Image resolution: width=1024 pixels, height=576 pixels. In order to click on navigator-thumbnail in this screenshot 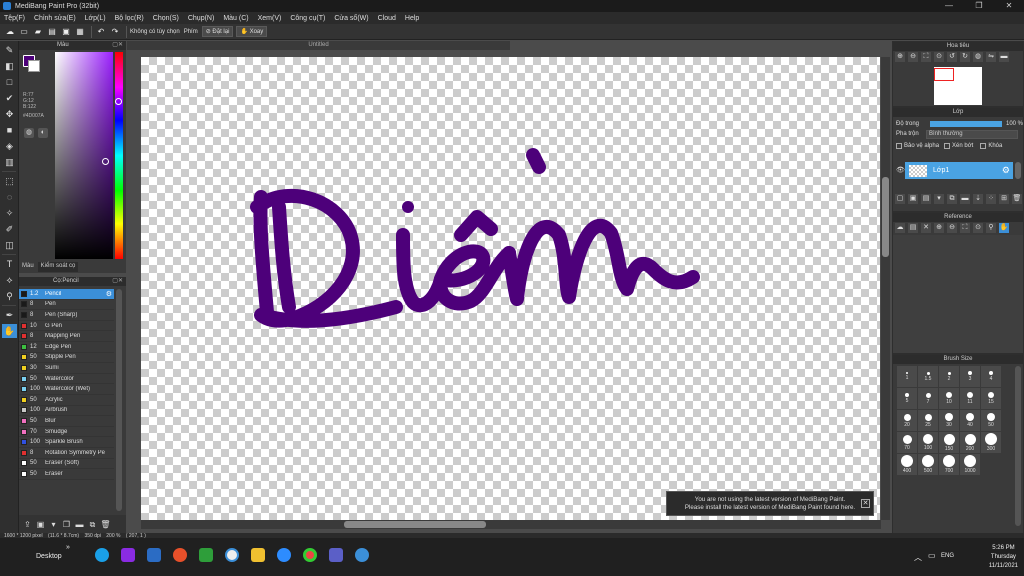, I will do `click(958, 86)`.